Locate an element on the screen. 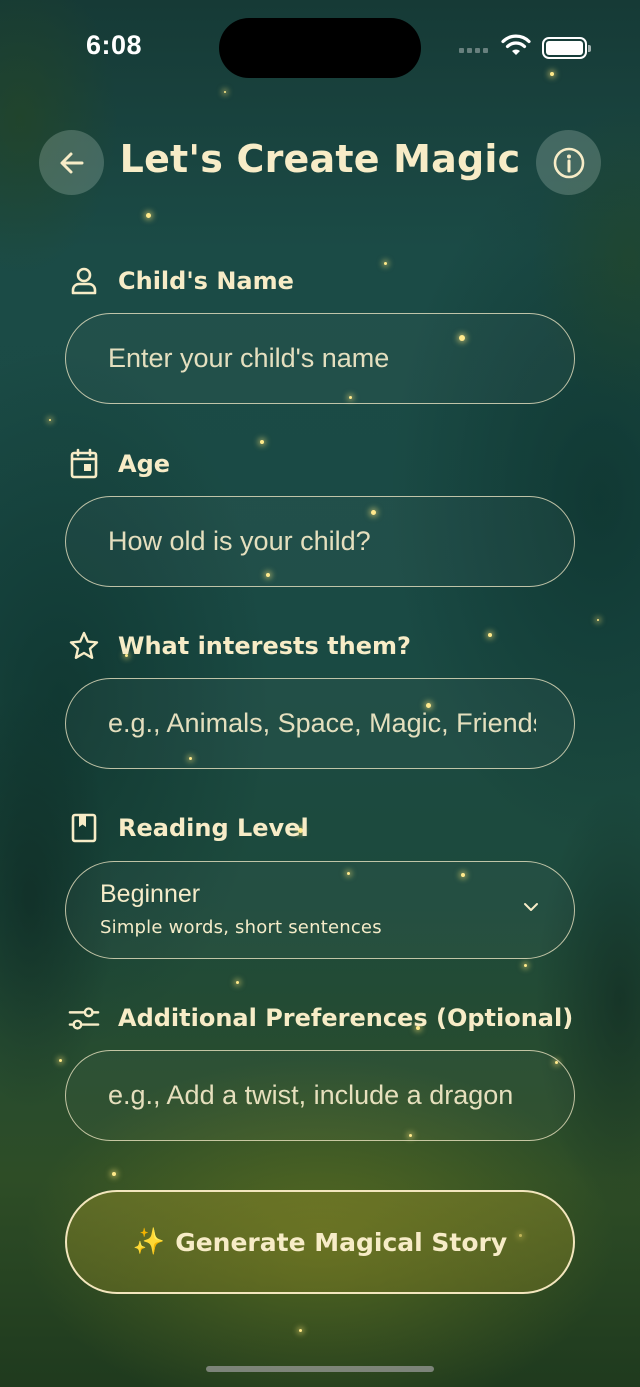  preferences-label: Additional Preferences (Optional) is located at coordinates (346, 1018).